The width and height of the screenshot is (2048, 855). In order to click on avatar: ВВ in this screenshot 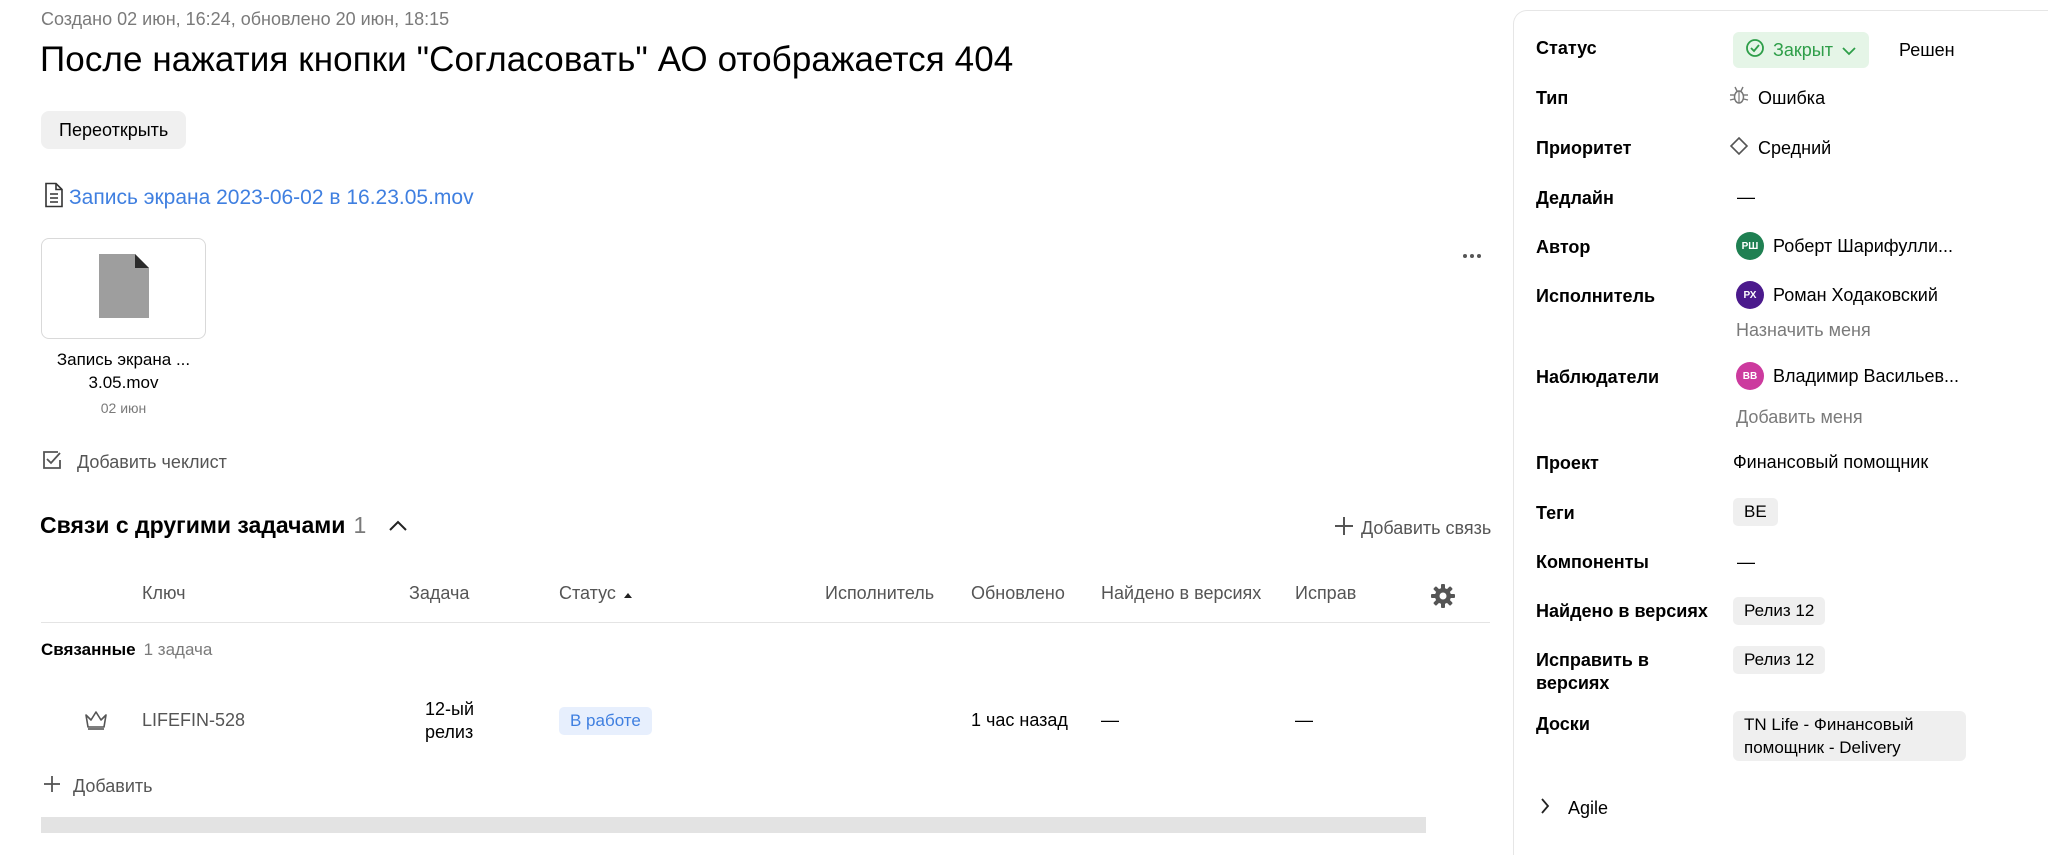, I will do `click(1750, 376)`.